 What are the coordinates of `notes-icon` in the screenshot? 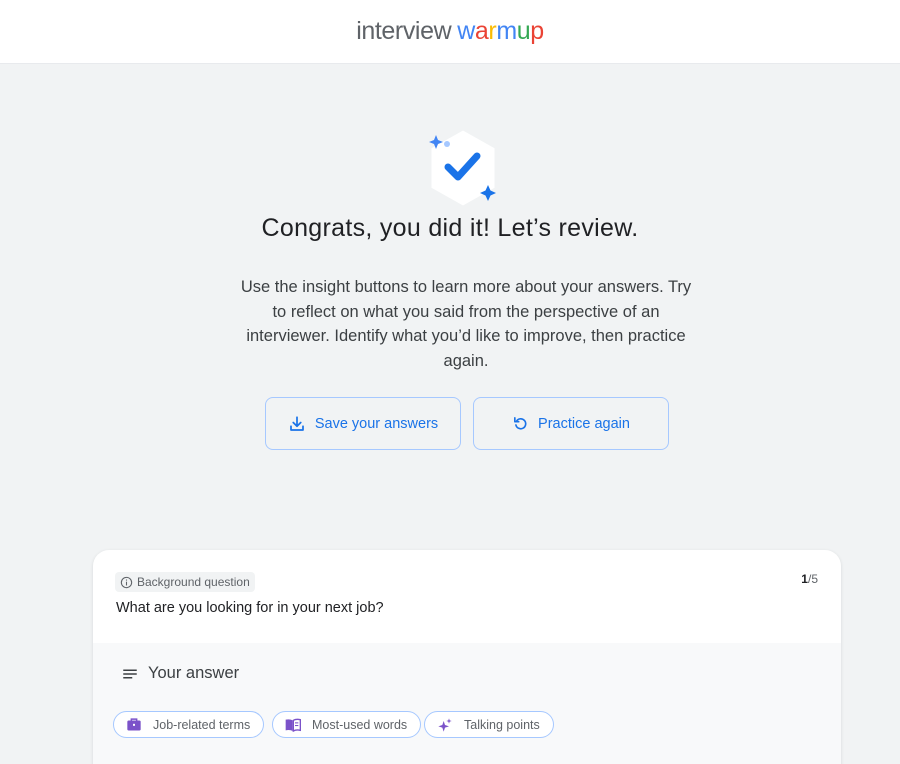 It's located at (130, 673).